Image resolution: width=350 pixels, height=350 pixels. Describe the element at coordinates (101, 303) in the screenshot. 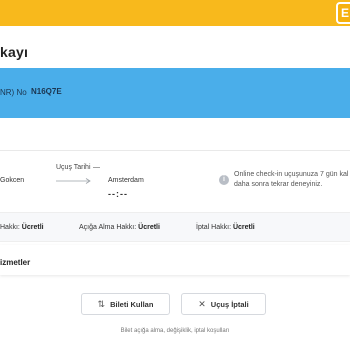

I see `swap-icon: ⇅` at that location.